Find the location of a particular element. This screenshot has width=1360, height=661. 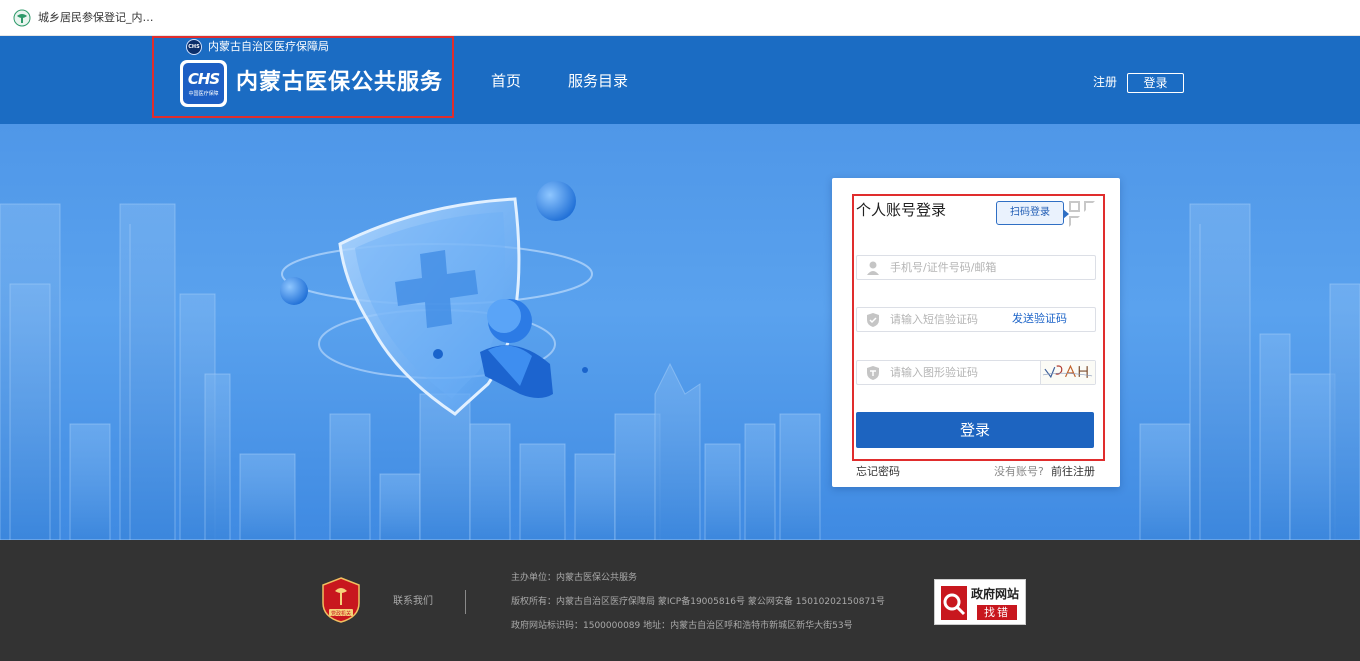

qr-code-icon is located at coordinates (1082, 214).